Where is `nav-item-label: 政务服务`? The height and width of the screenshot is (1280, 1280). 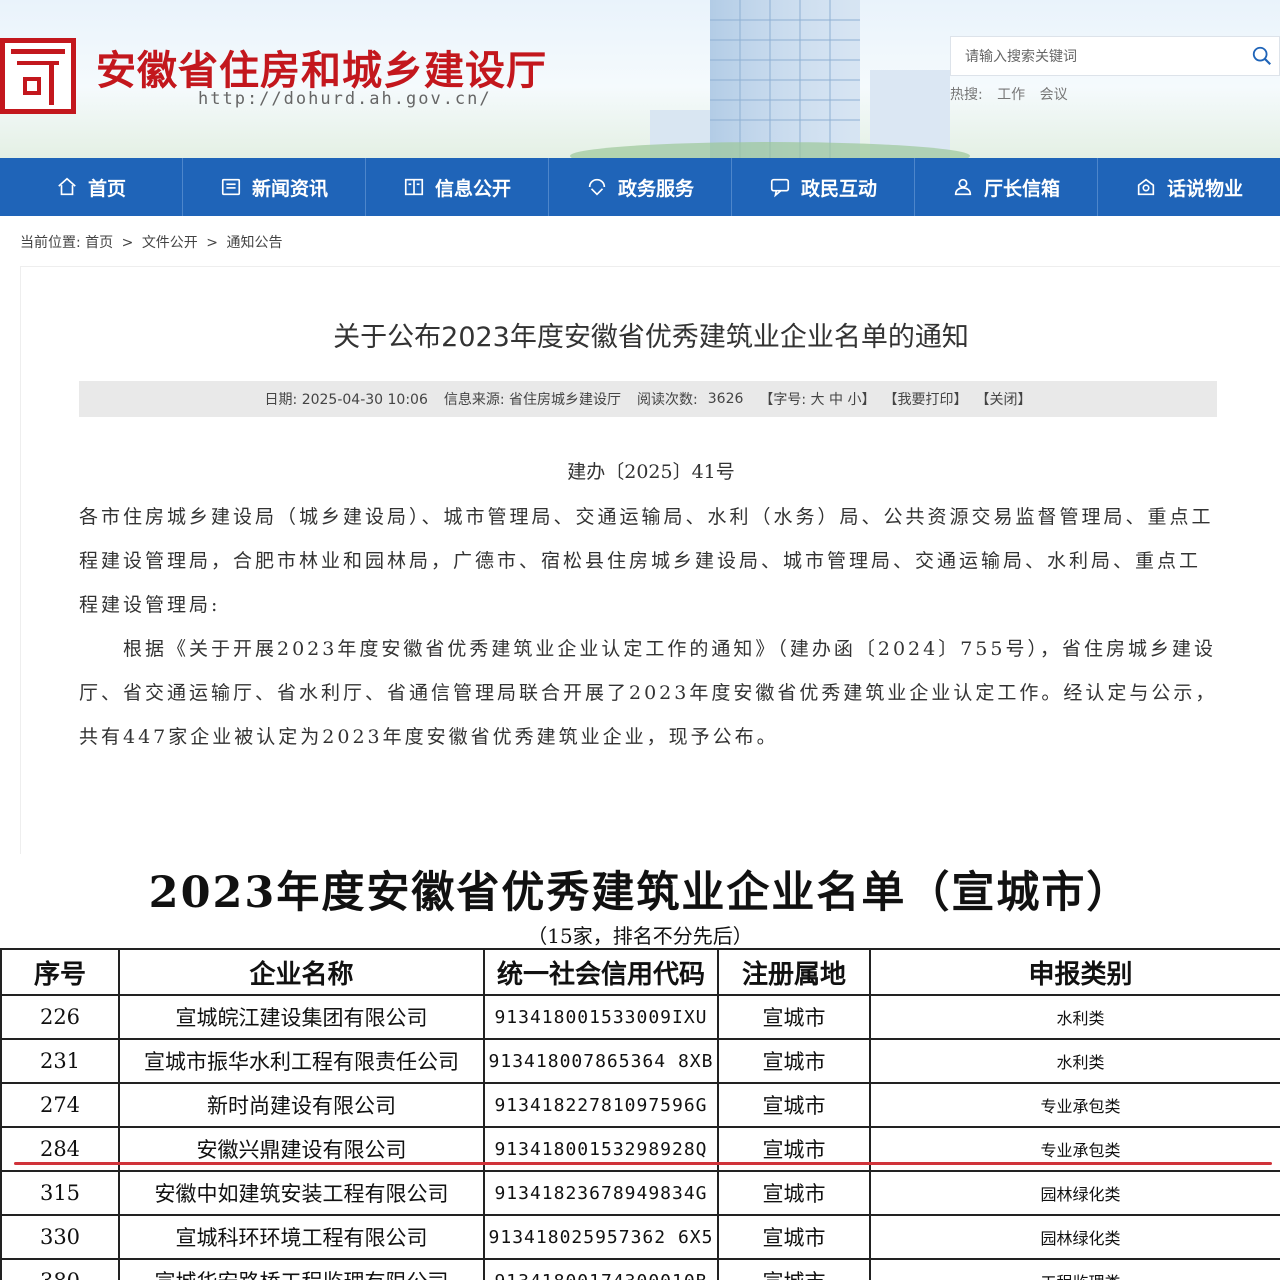
nav-item-label: 政务服务 is located at coordinates (655, 188).